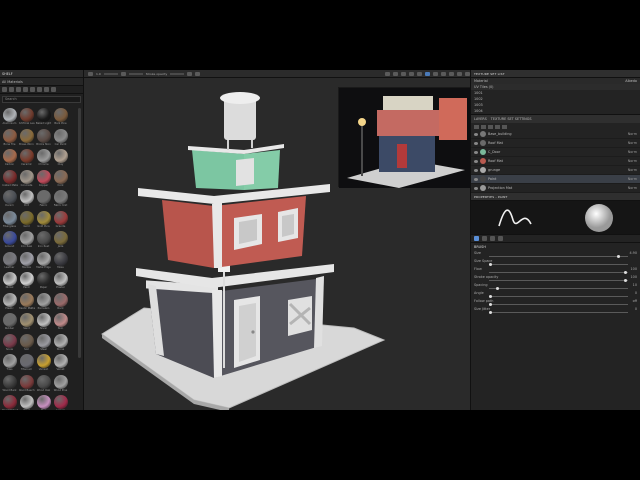 The height and width of the screenshot is (480, 640). What do you see at coordinates (26, 261) in the screenshot?
I see `material-swatch: Marble` at bounding box center [26, 261].